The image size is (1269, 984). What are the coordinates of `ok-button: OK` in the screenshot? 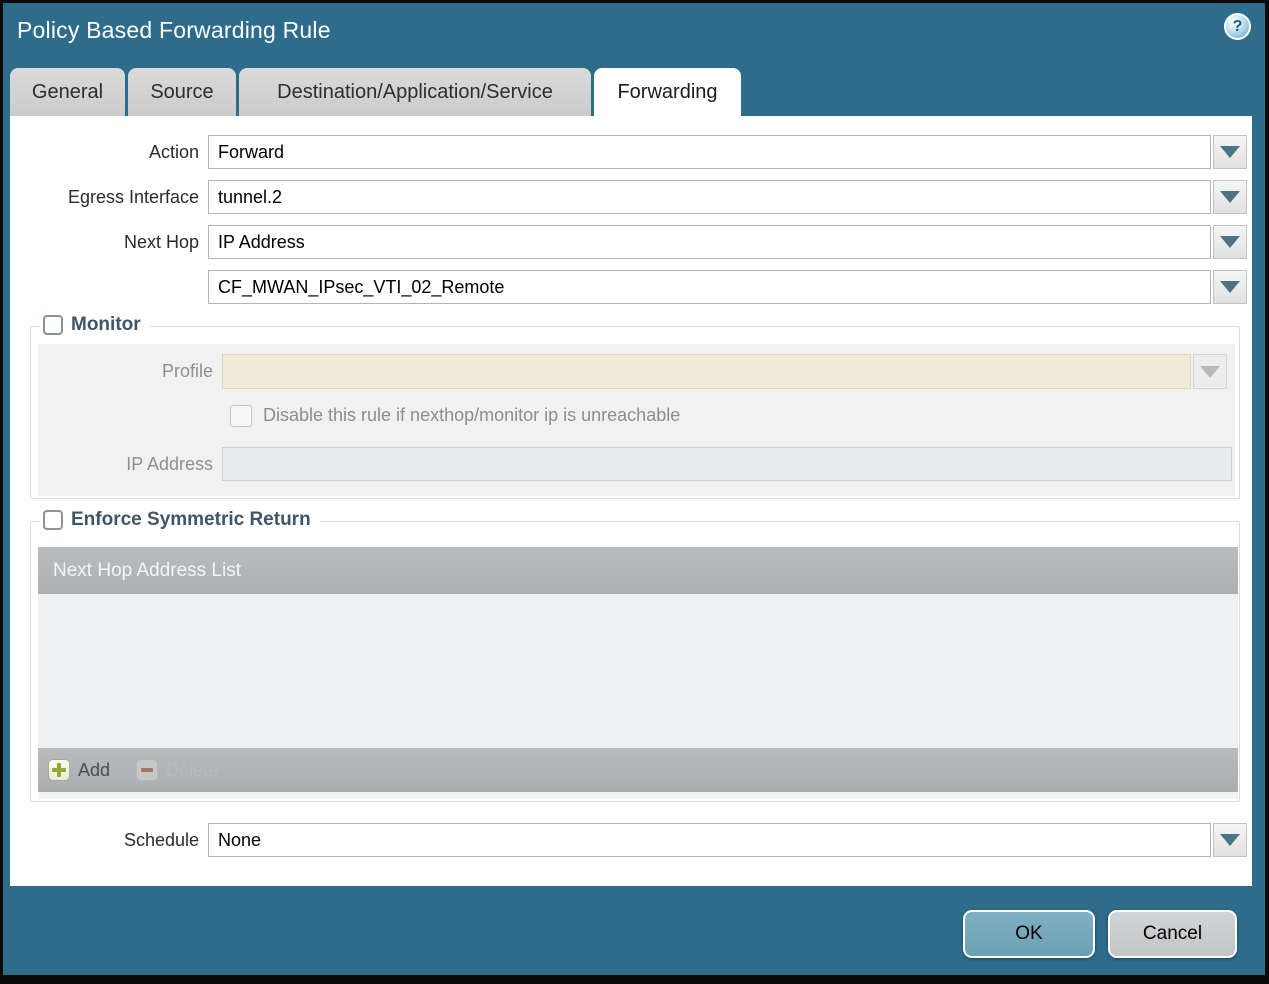 It's located at (1029, 934).